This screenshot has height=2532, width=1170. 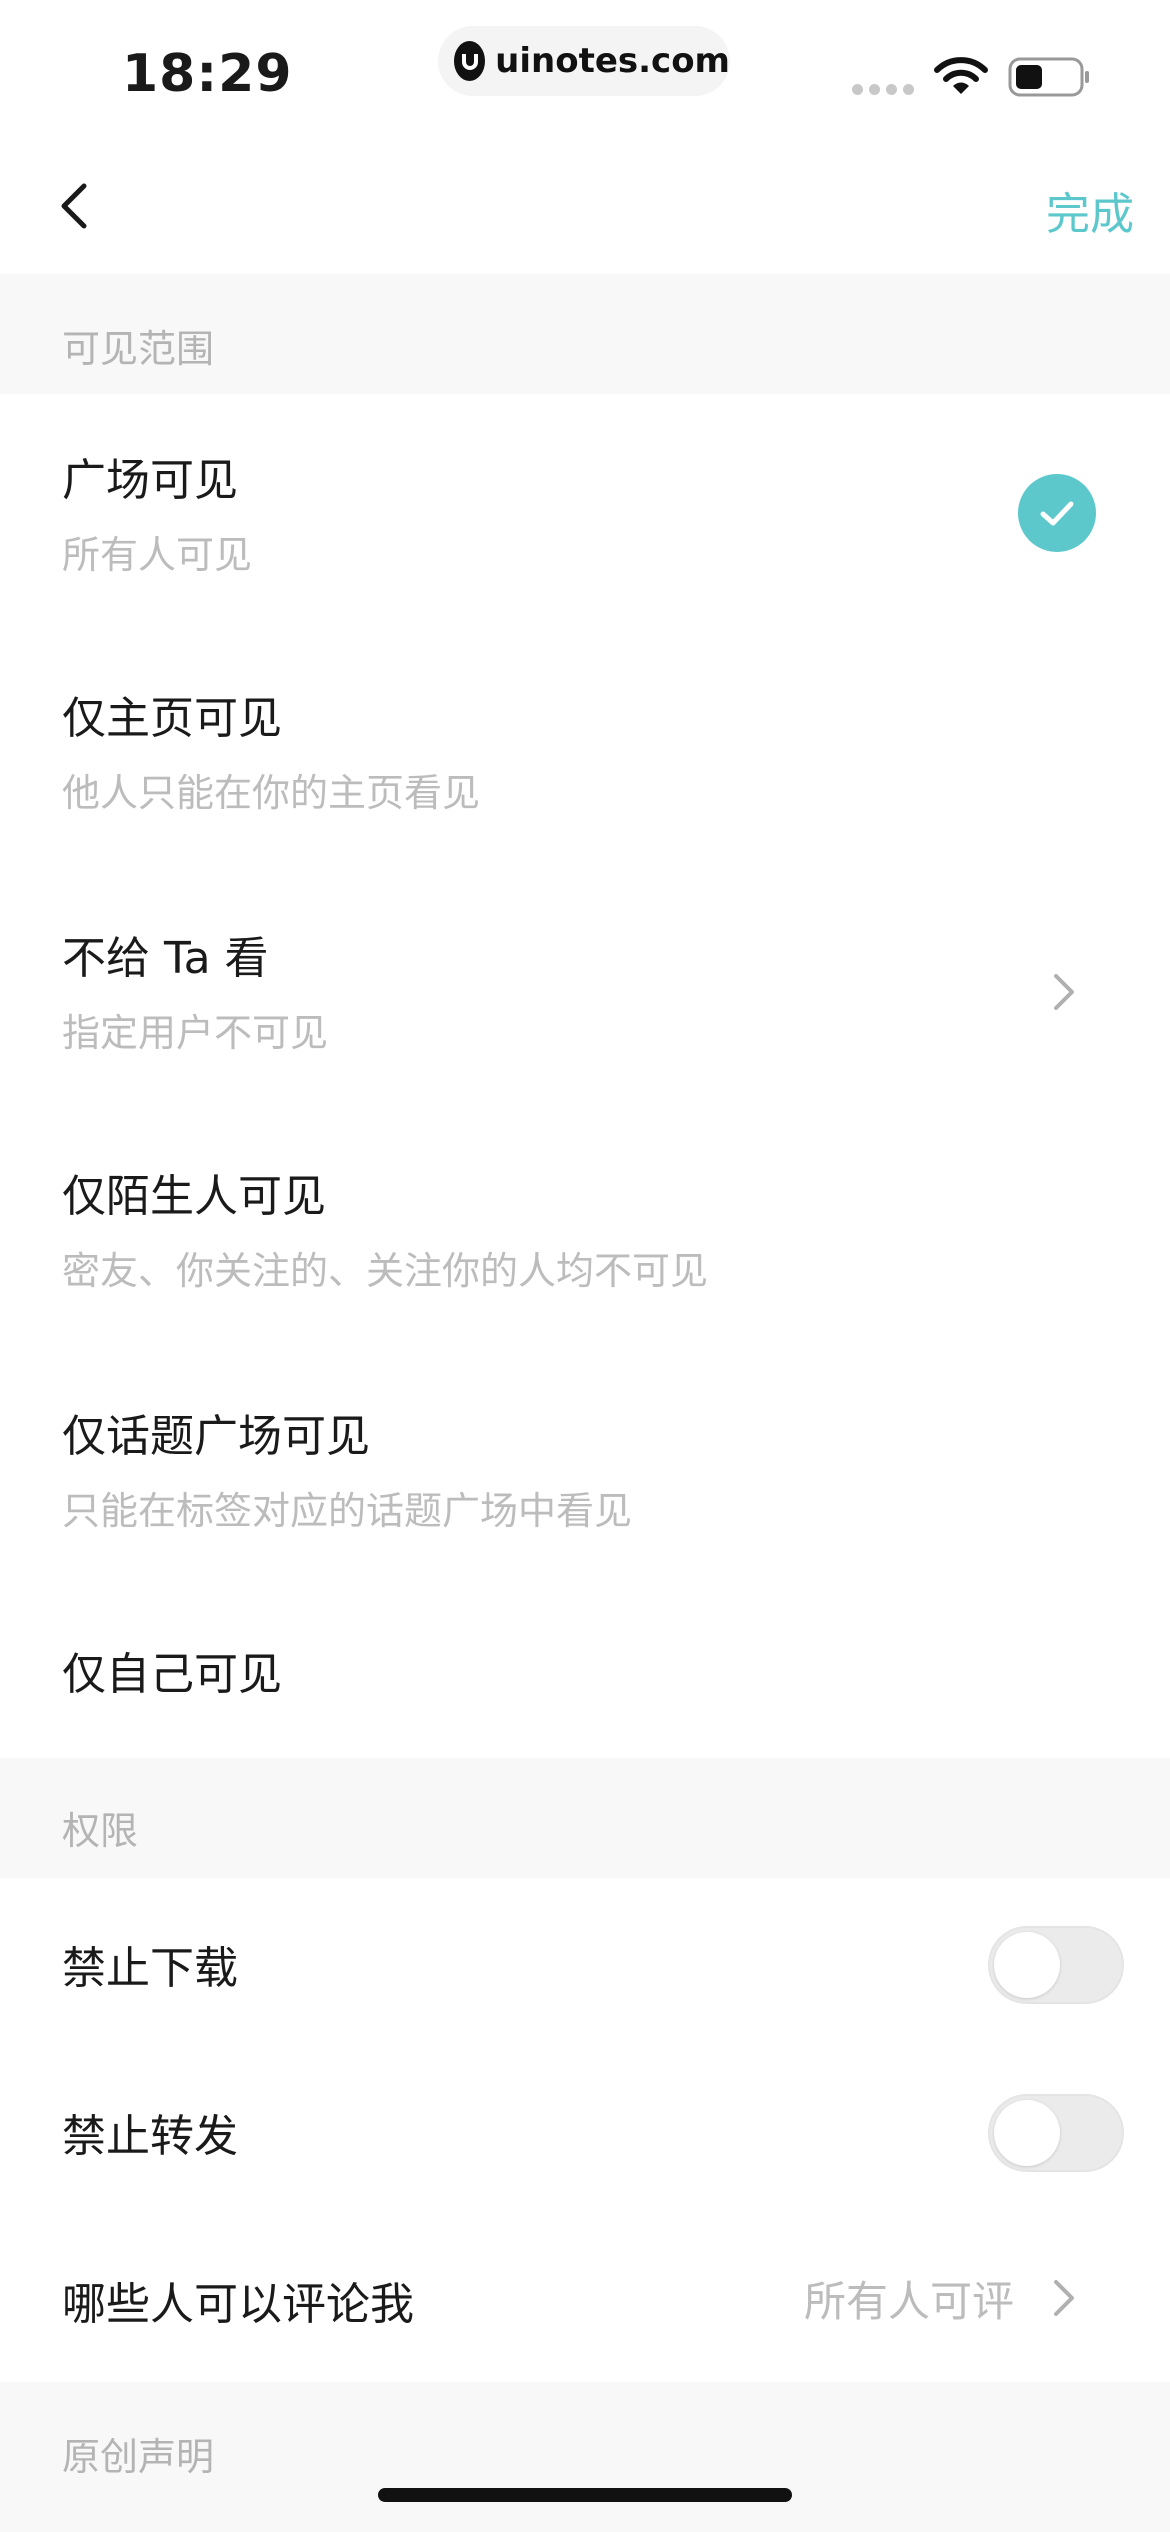 I want to click on chevron-left-icon, so click(x=74, y=206).